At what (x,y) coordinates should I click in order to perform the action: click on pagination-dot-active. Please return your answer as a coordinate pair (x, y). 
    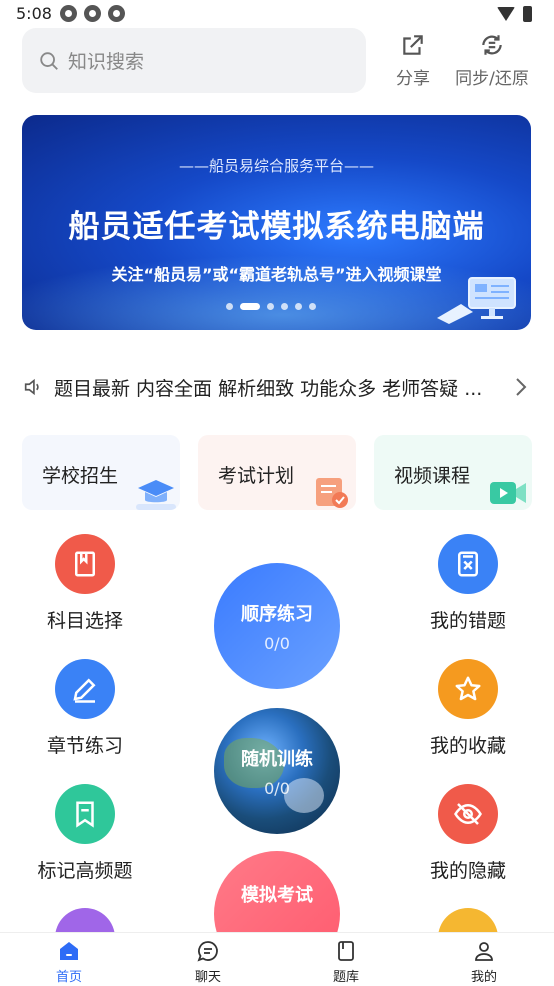
    Looking at the image, I should click on (250, 306).